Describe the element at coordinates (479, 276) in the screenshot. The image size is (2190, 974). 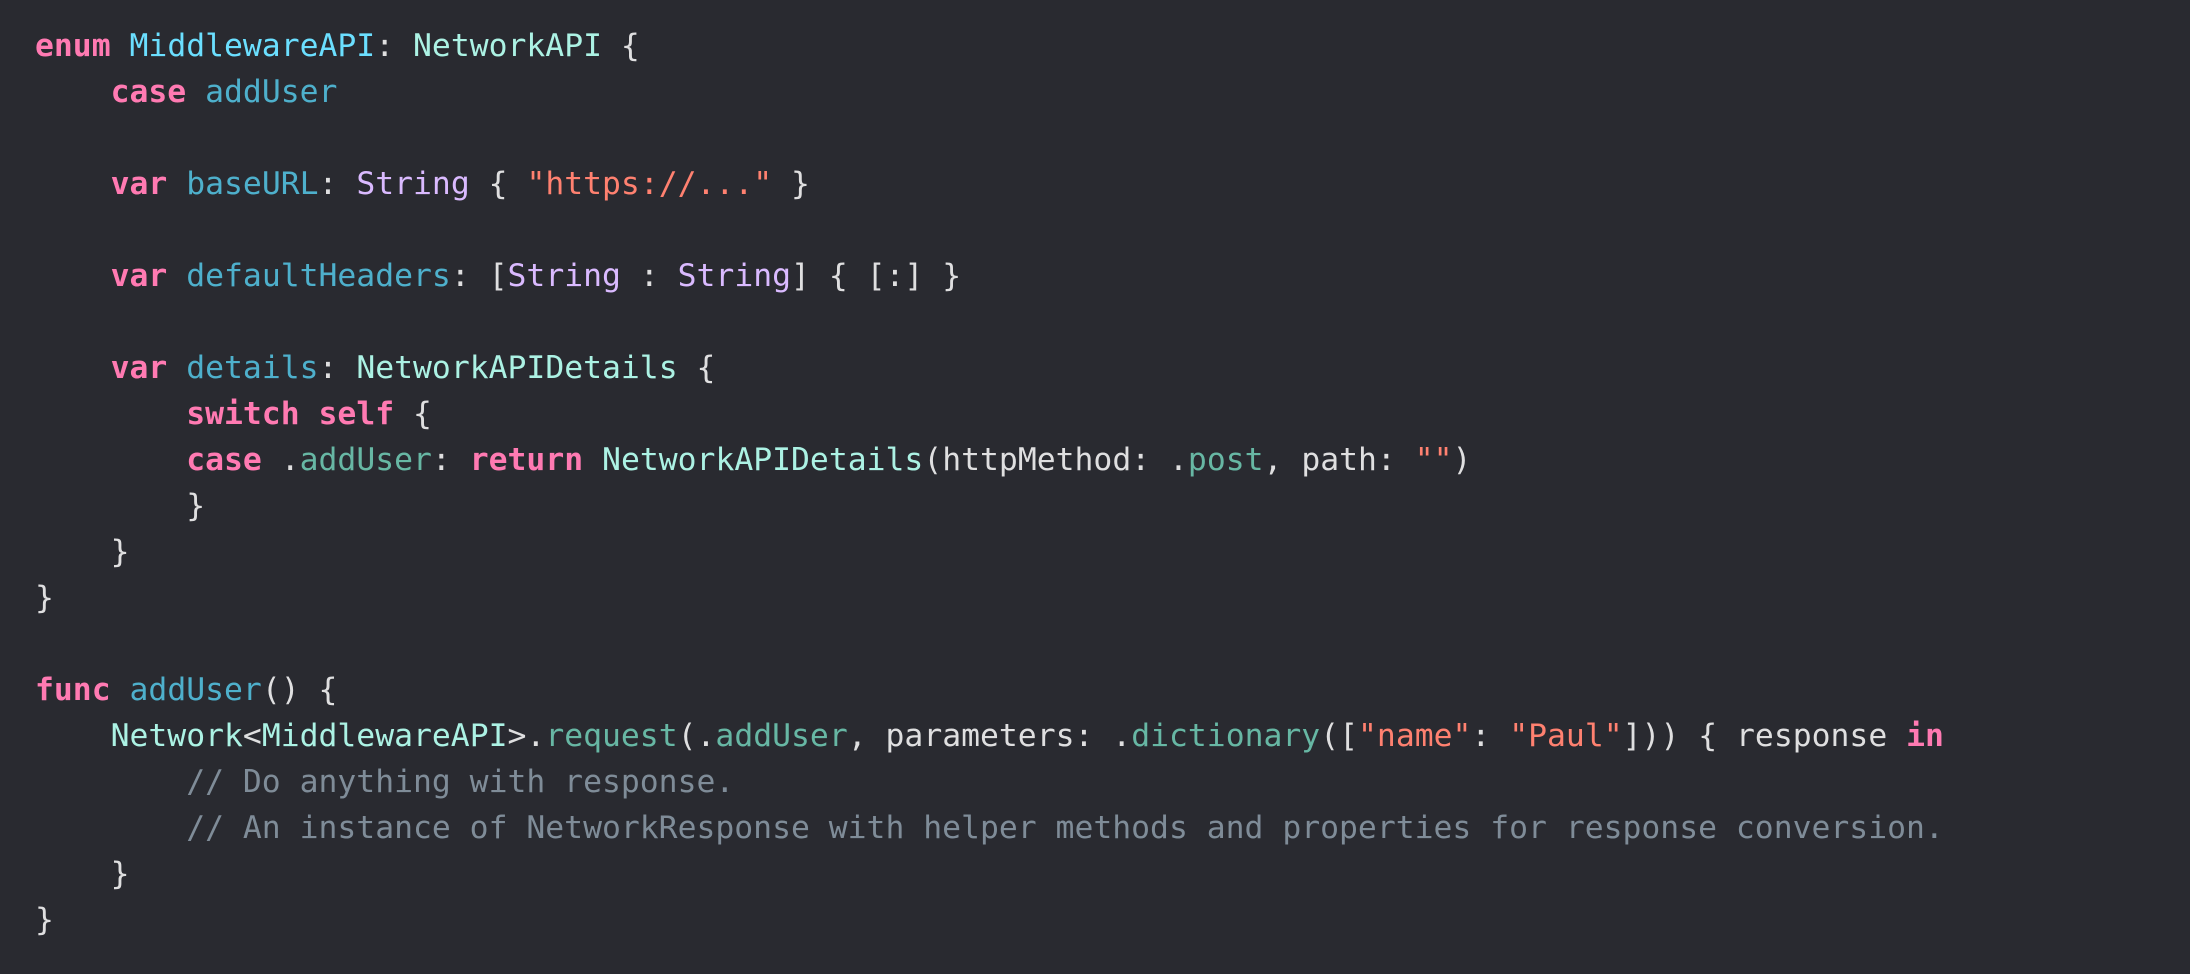
I see `code-token: : [` at that location.